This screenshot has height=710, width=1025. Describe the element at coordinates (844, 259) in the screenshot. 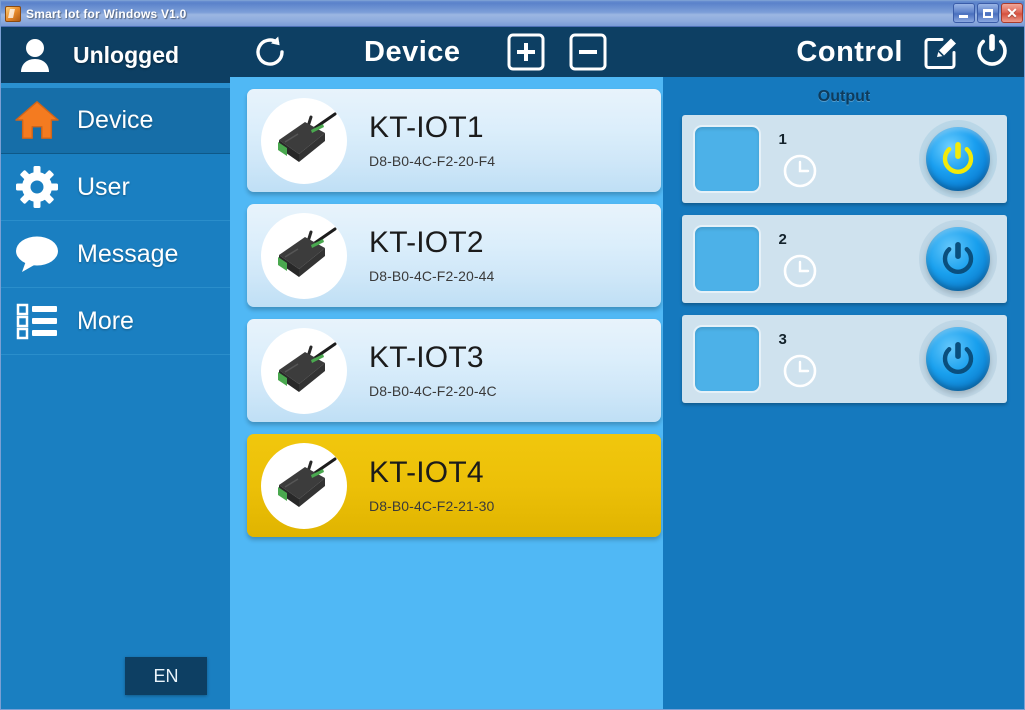

I see `output-row: 2` at that location.